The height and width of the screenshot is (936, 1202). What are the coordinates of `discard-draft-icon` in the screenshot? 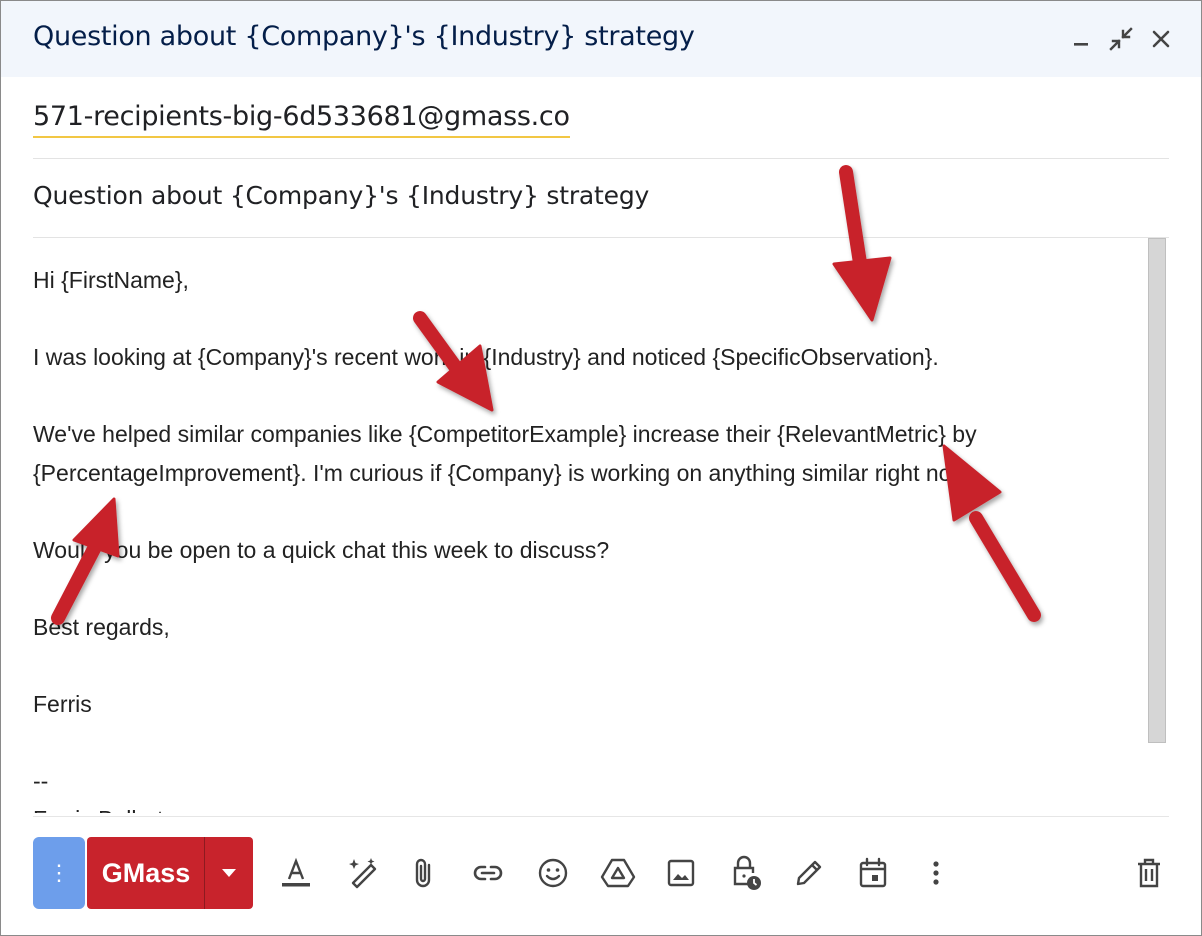 It's located at (1149, 873).